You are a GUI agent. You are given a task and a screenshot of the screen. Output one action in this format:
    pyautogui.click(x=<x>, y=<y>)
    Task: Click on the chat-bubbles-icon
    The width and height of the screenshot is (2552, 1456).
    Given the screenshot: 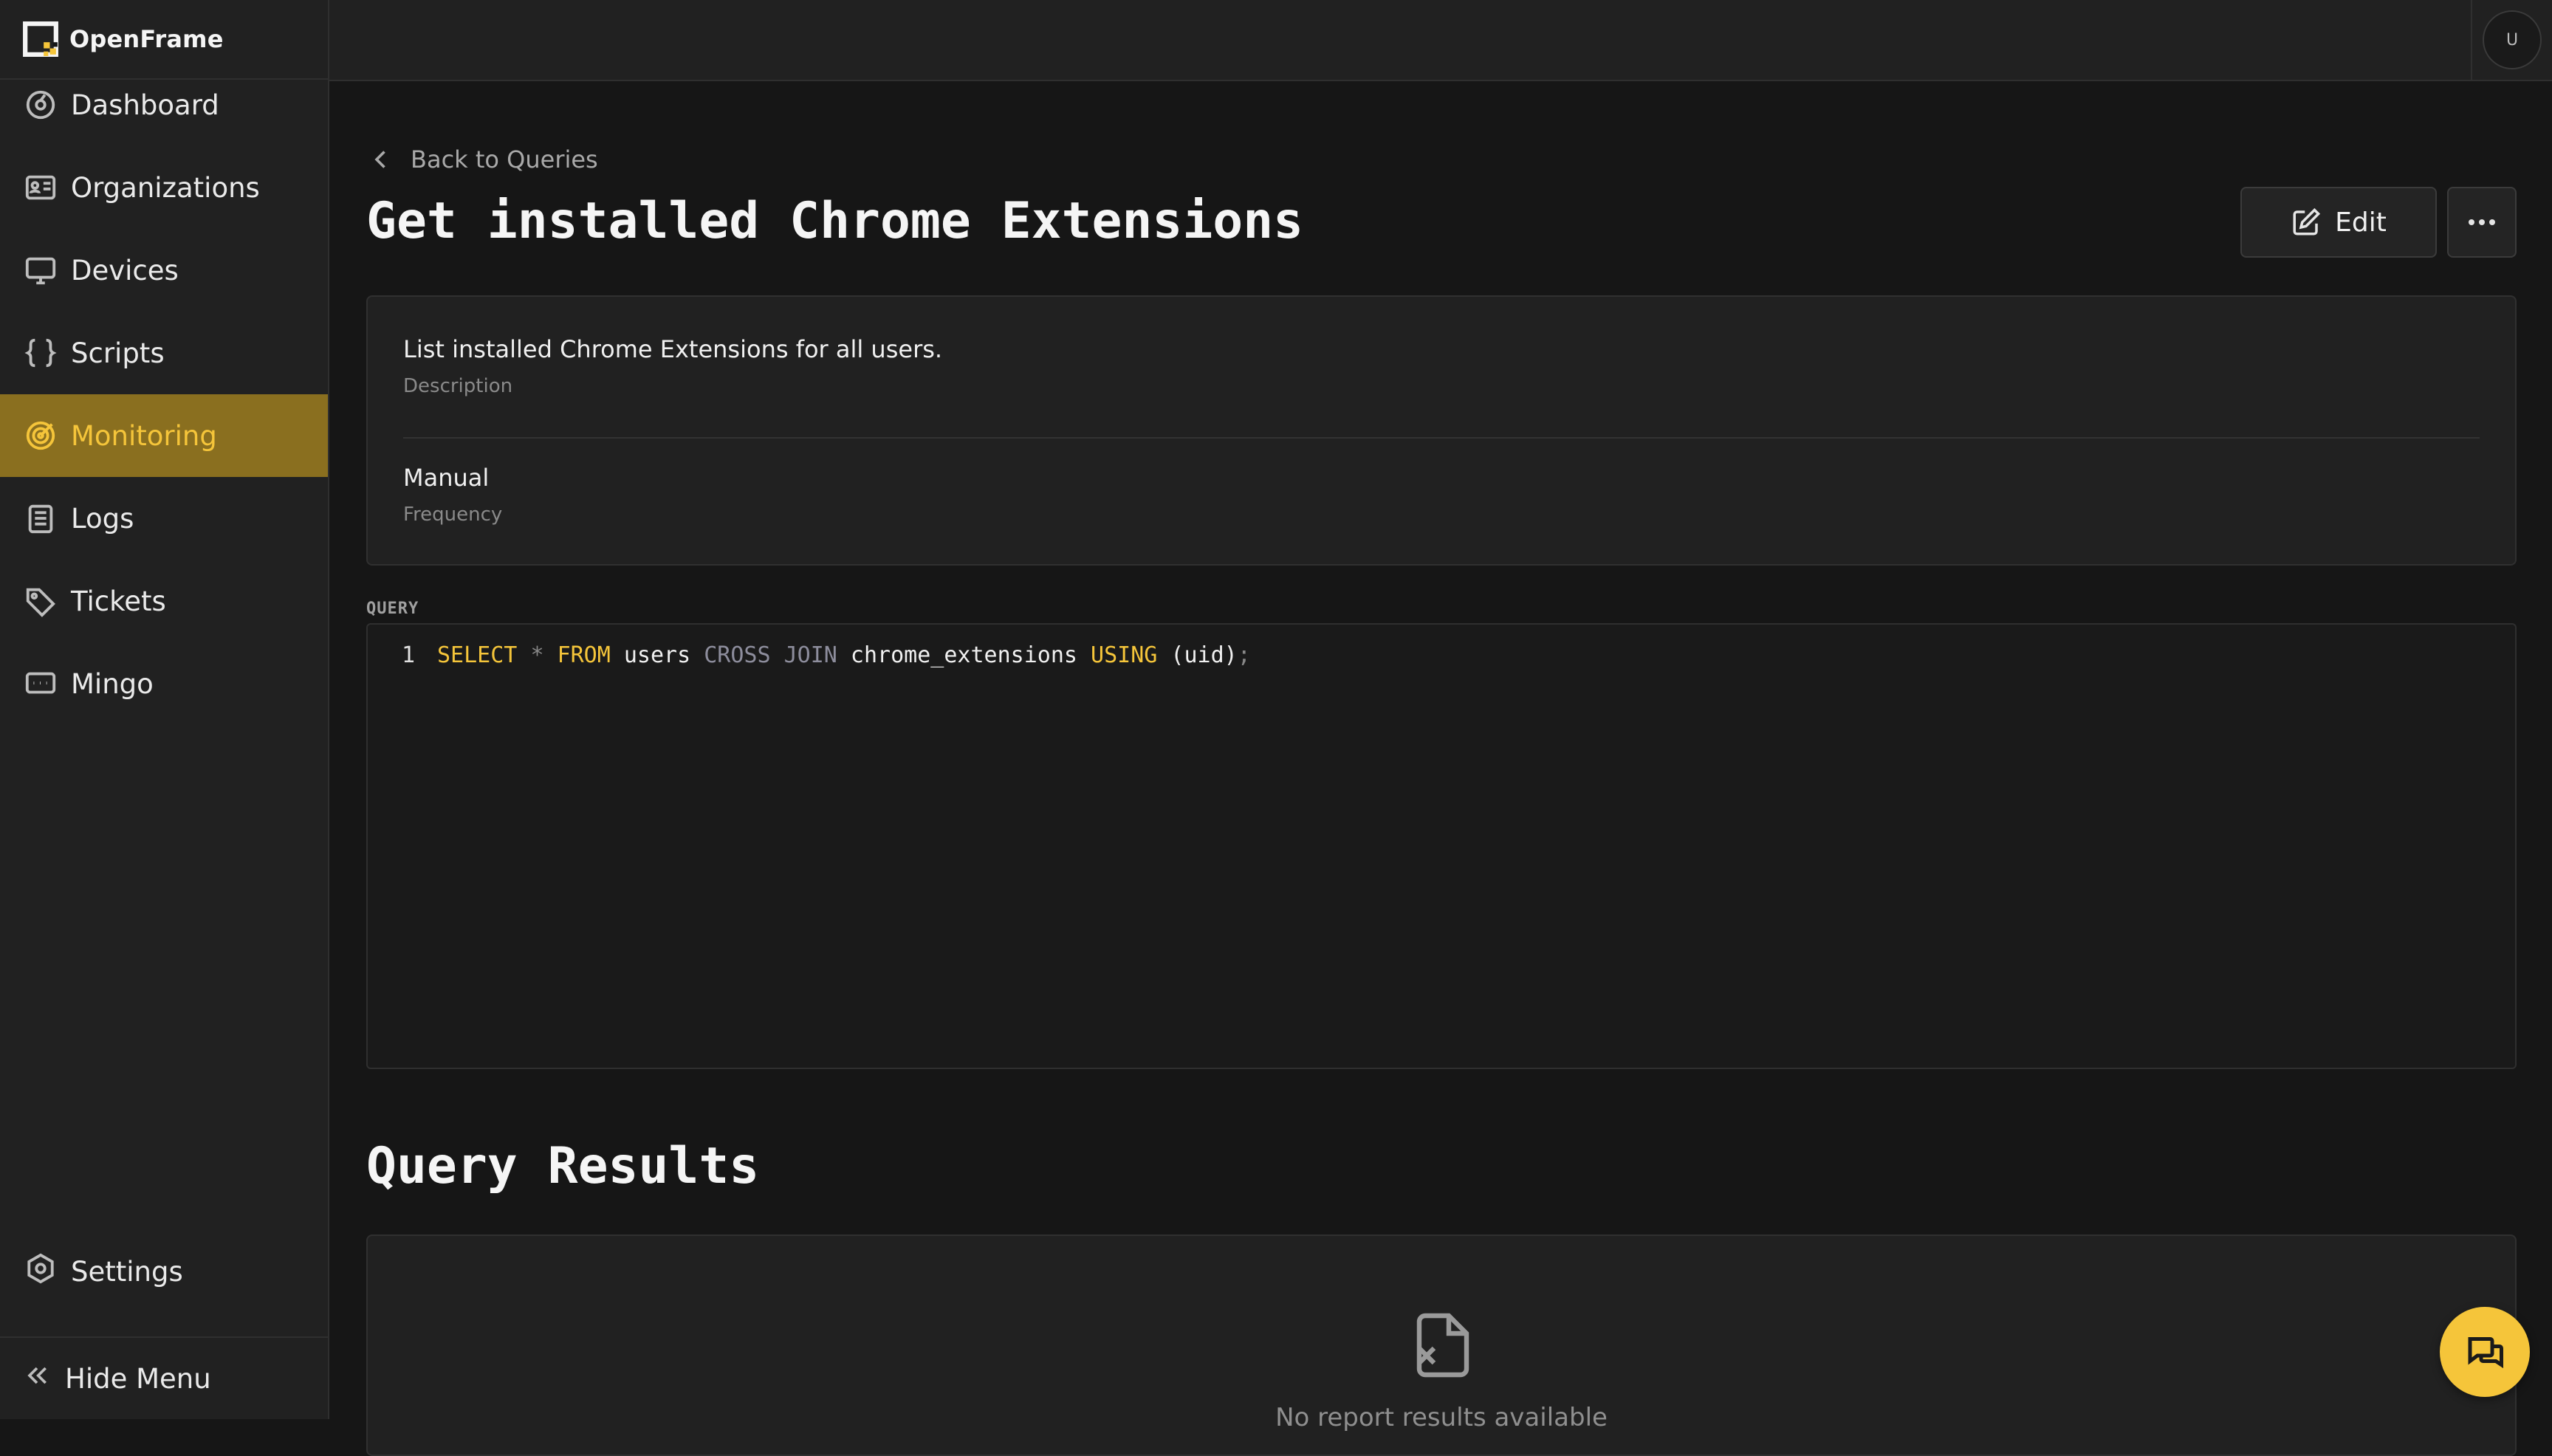 What is the action you would take?
    pyautogui.click(x=2485, y=1353)
    